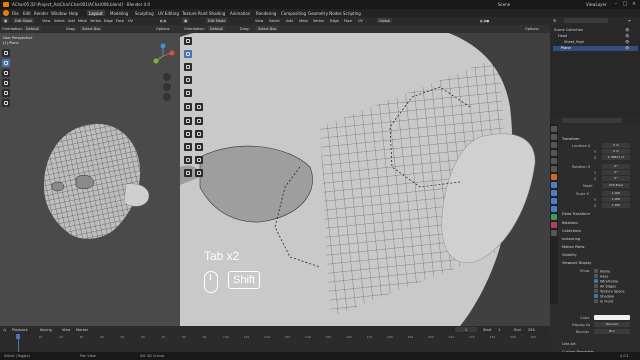 The width and height of the screenshot is (640, 360). I want to click on menu-marker: Marker, so click(82, 330).